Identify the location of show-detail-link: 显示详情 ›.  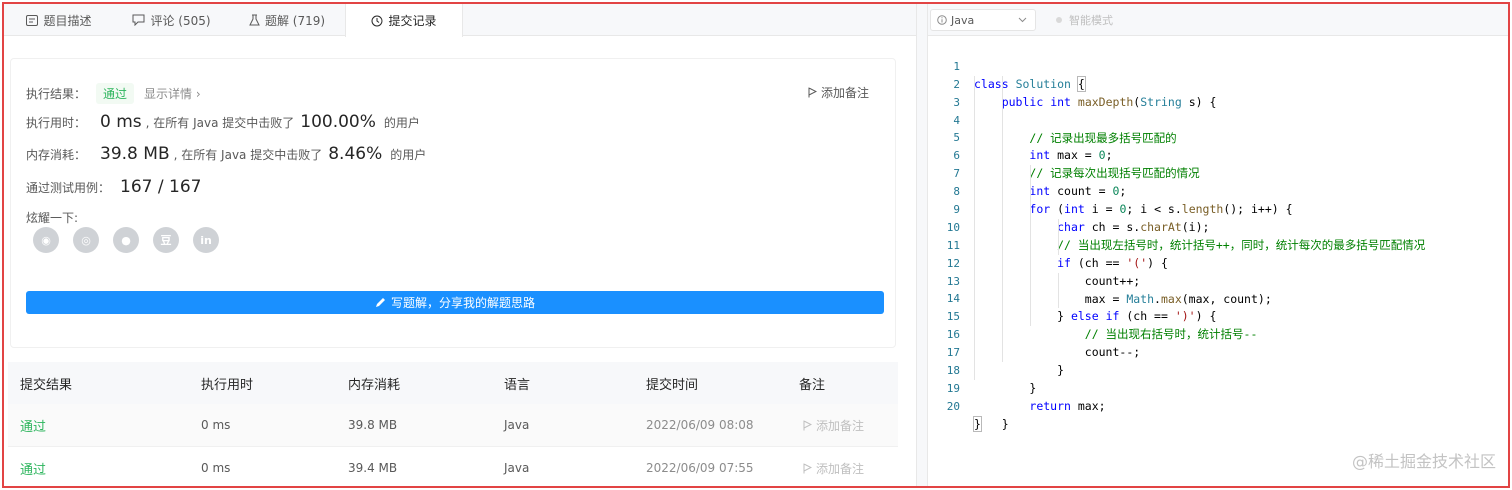
(172, 93).